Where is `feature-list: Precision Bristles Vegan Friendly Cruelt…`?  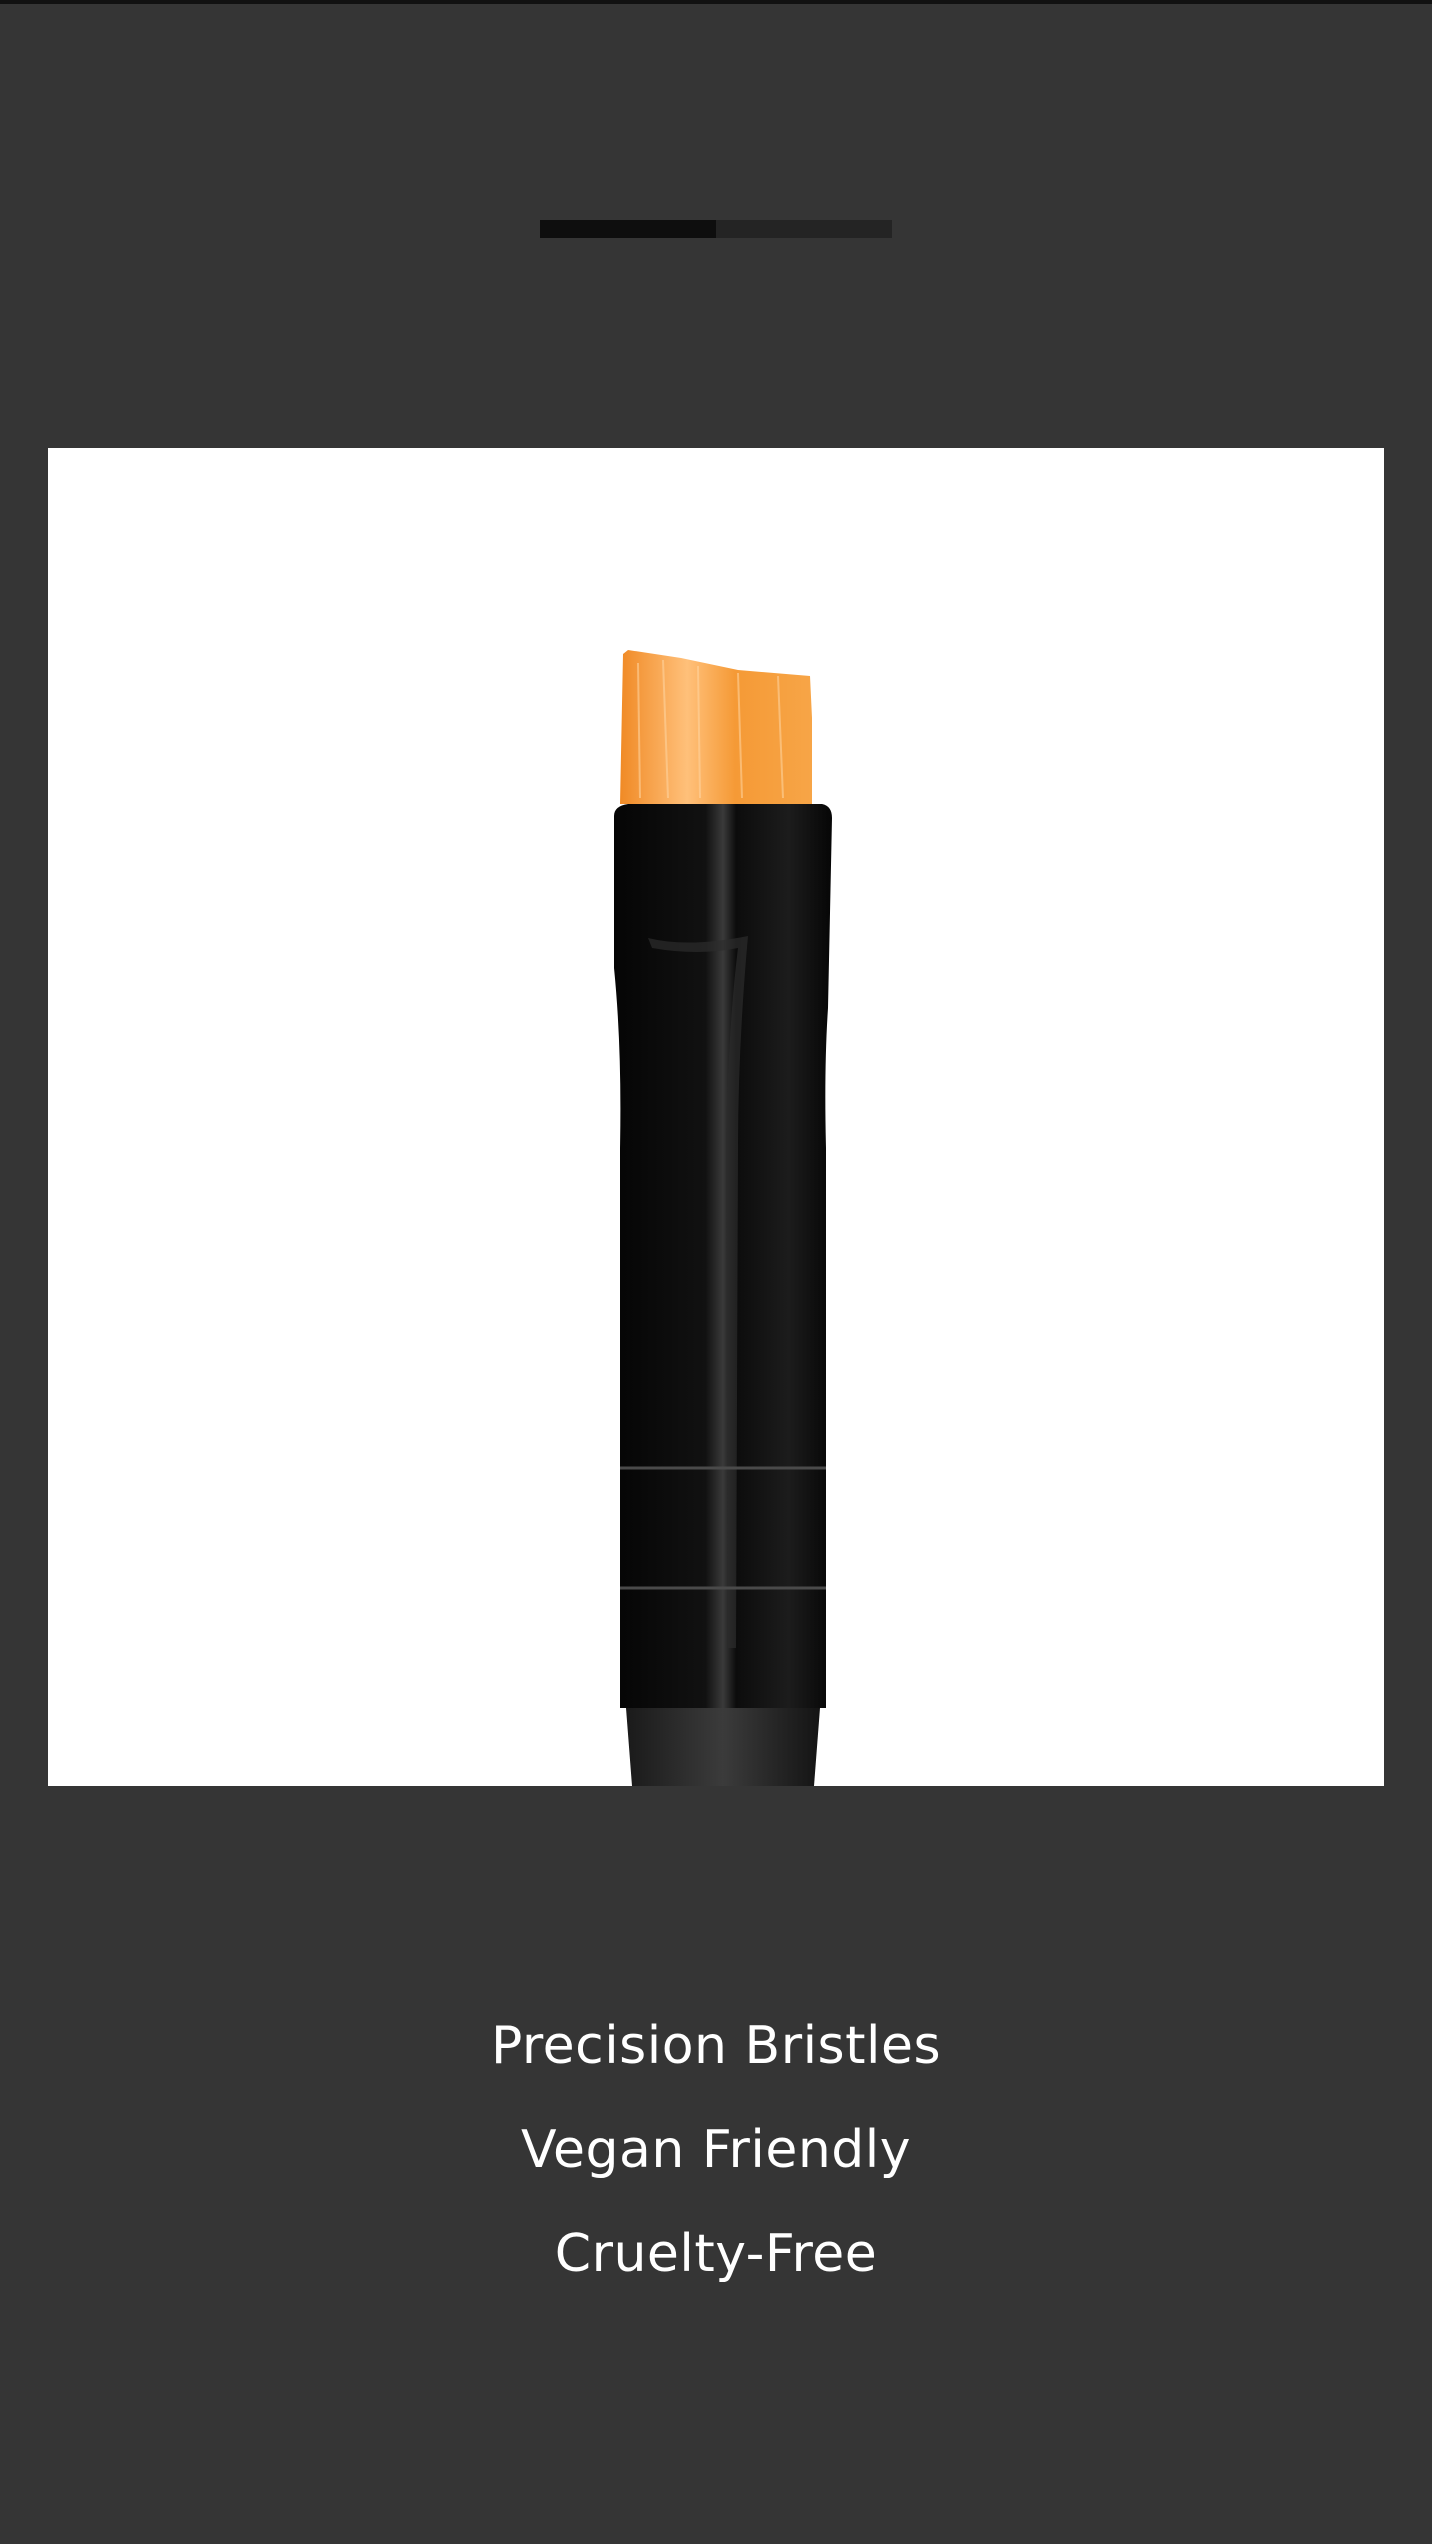
feature-list: Precision Bristles Vegan Friendly Cruelt… is located at coordinates (716, 2150).